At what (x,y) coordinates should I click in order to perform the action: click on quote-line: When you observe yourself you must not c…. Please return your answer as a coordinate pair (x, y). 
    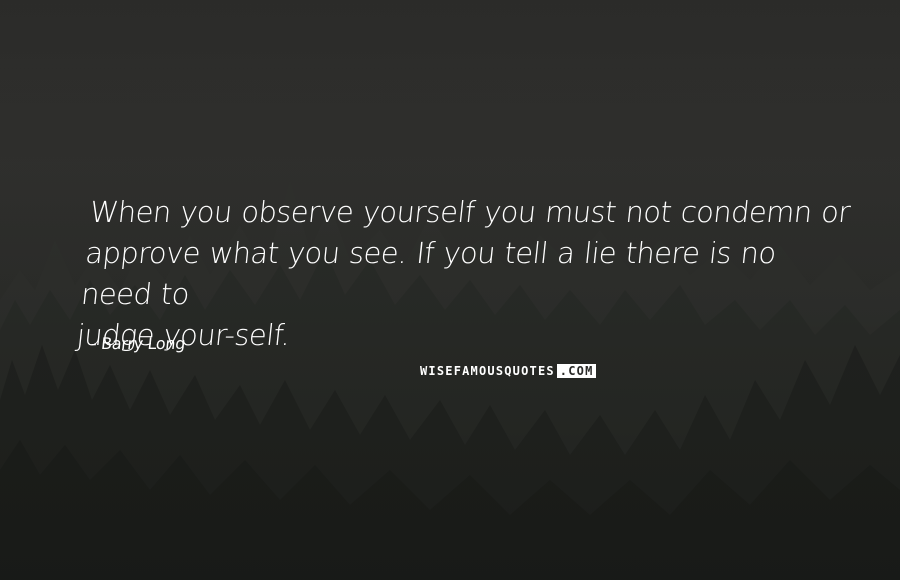
    Looking at the image, I should click on (470, 212).